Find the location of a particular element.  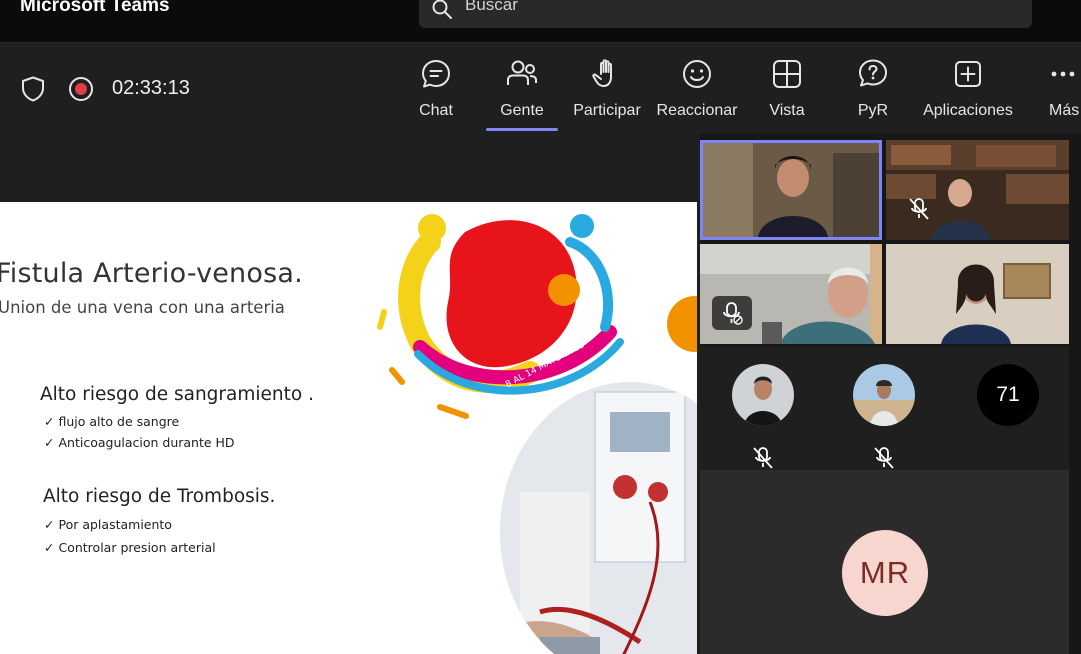

toolbar-raise-hand-button: Participar is located at coordinates (607, 92).